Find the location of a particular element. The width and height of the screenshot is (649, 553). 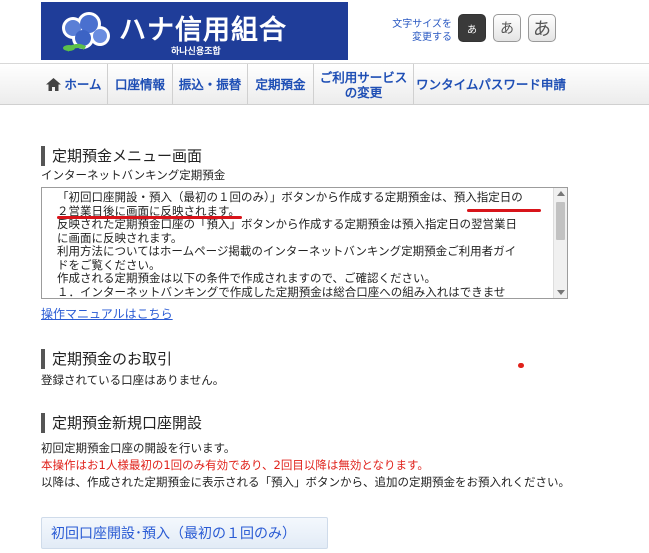

page-subtitle: インターネットバンキング定期預金 is located at coordinates (133, 175).